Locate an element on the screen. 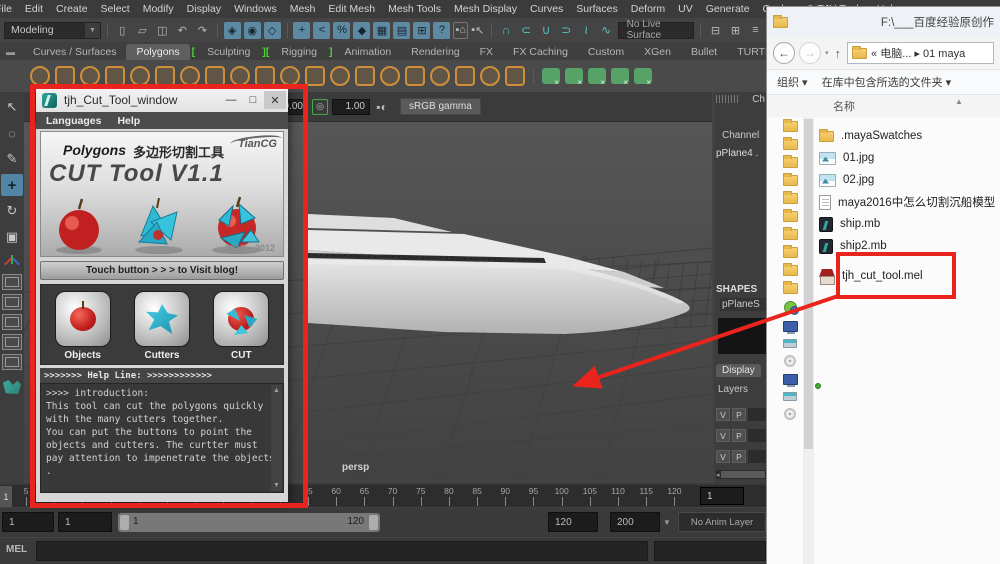 The height and width of the screenshot is (564, 1000). paint-select-tool-icon is located at coordinates (12, 159).